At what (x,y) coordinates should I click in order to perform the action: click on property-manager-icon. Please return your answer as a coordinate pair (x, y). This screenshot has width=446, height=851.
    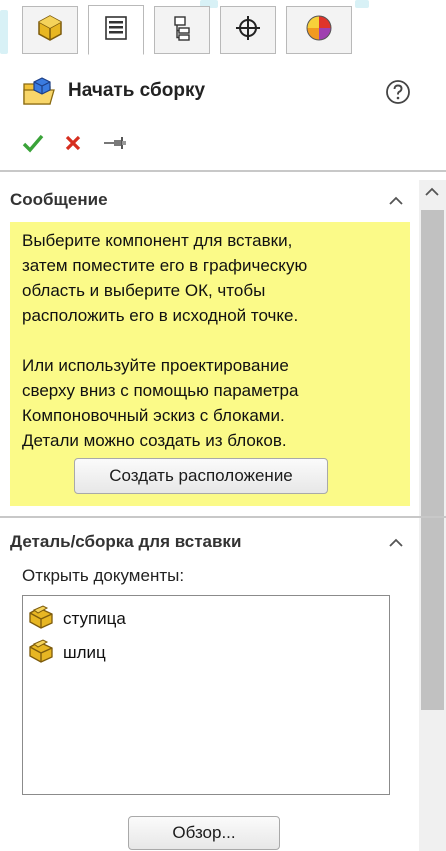
    Looking at the image, I should click on (116, 30).